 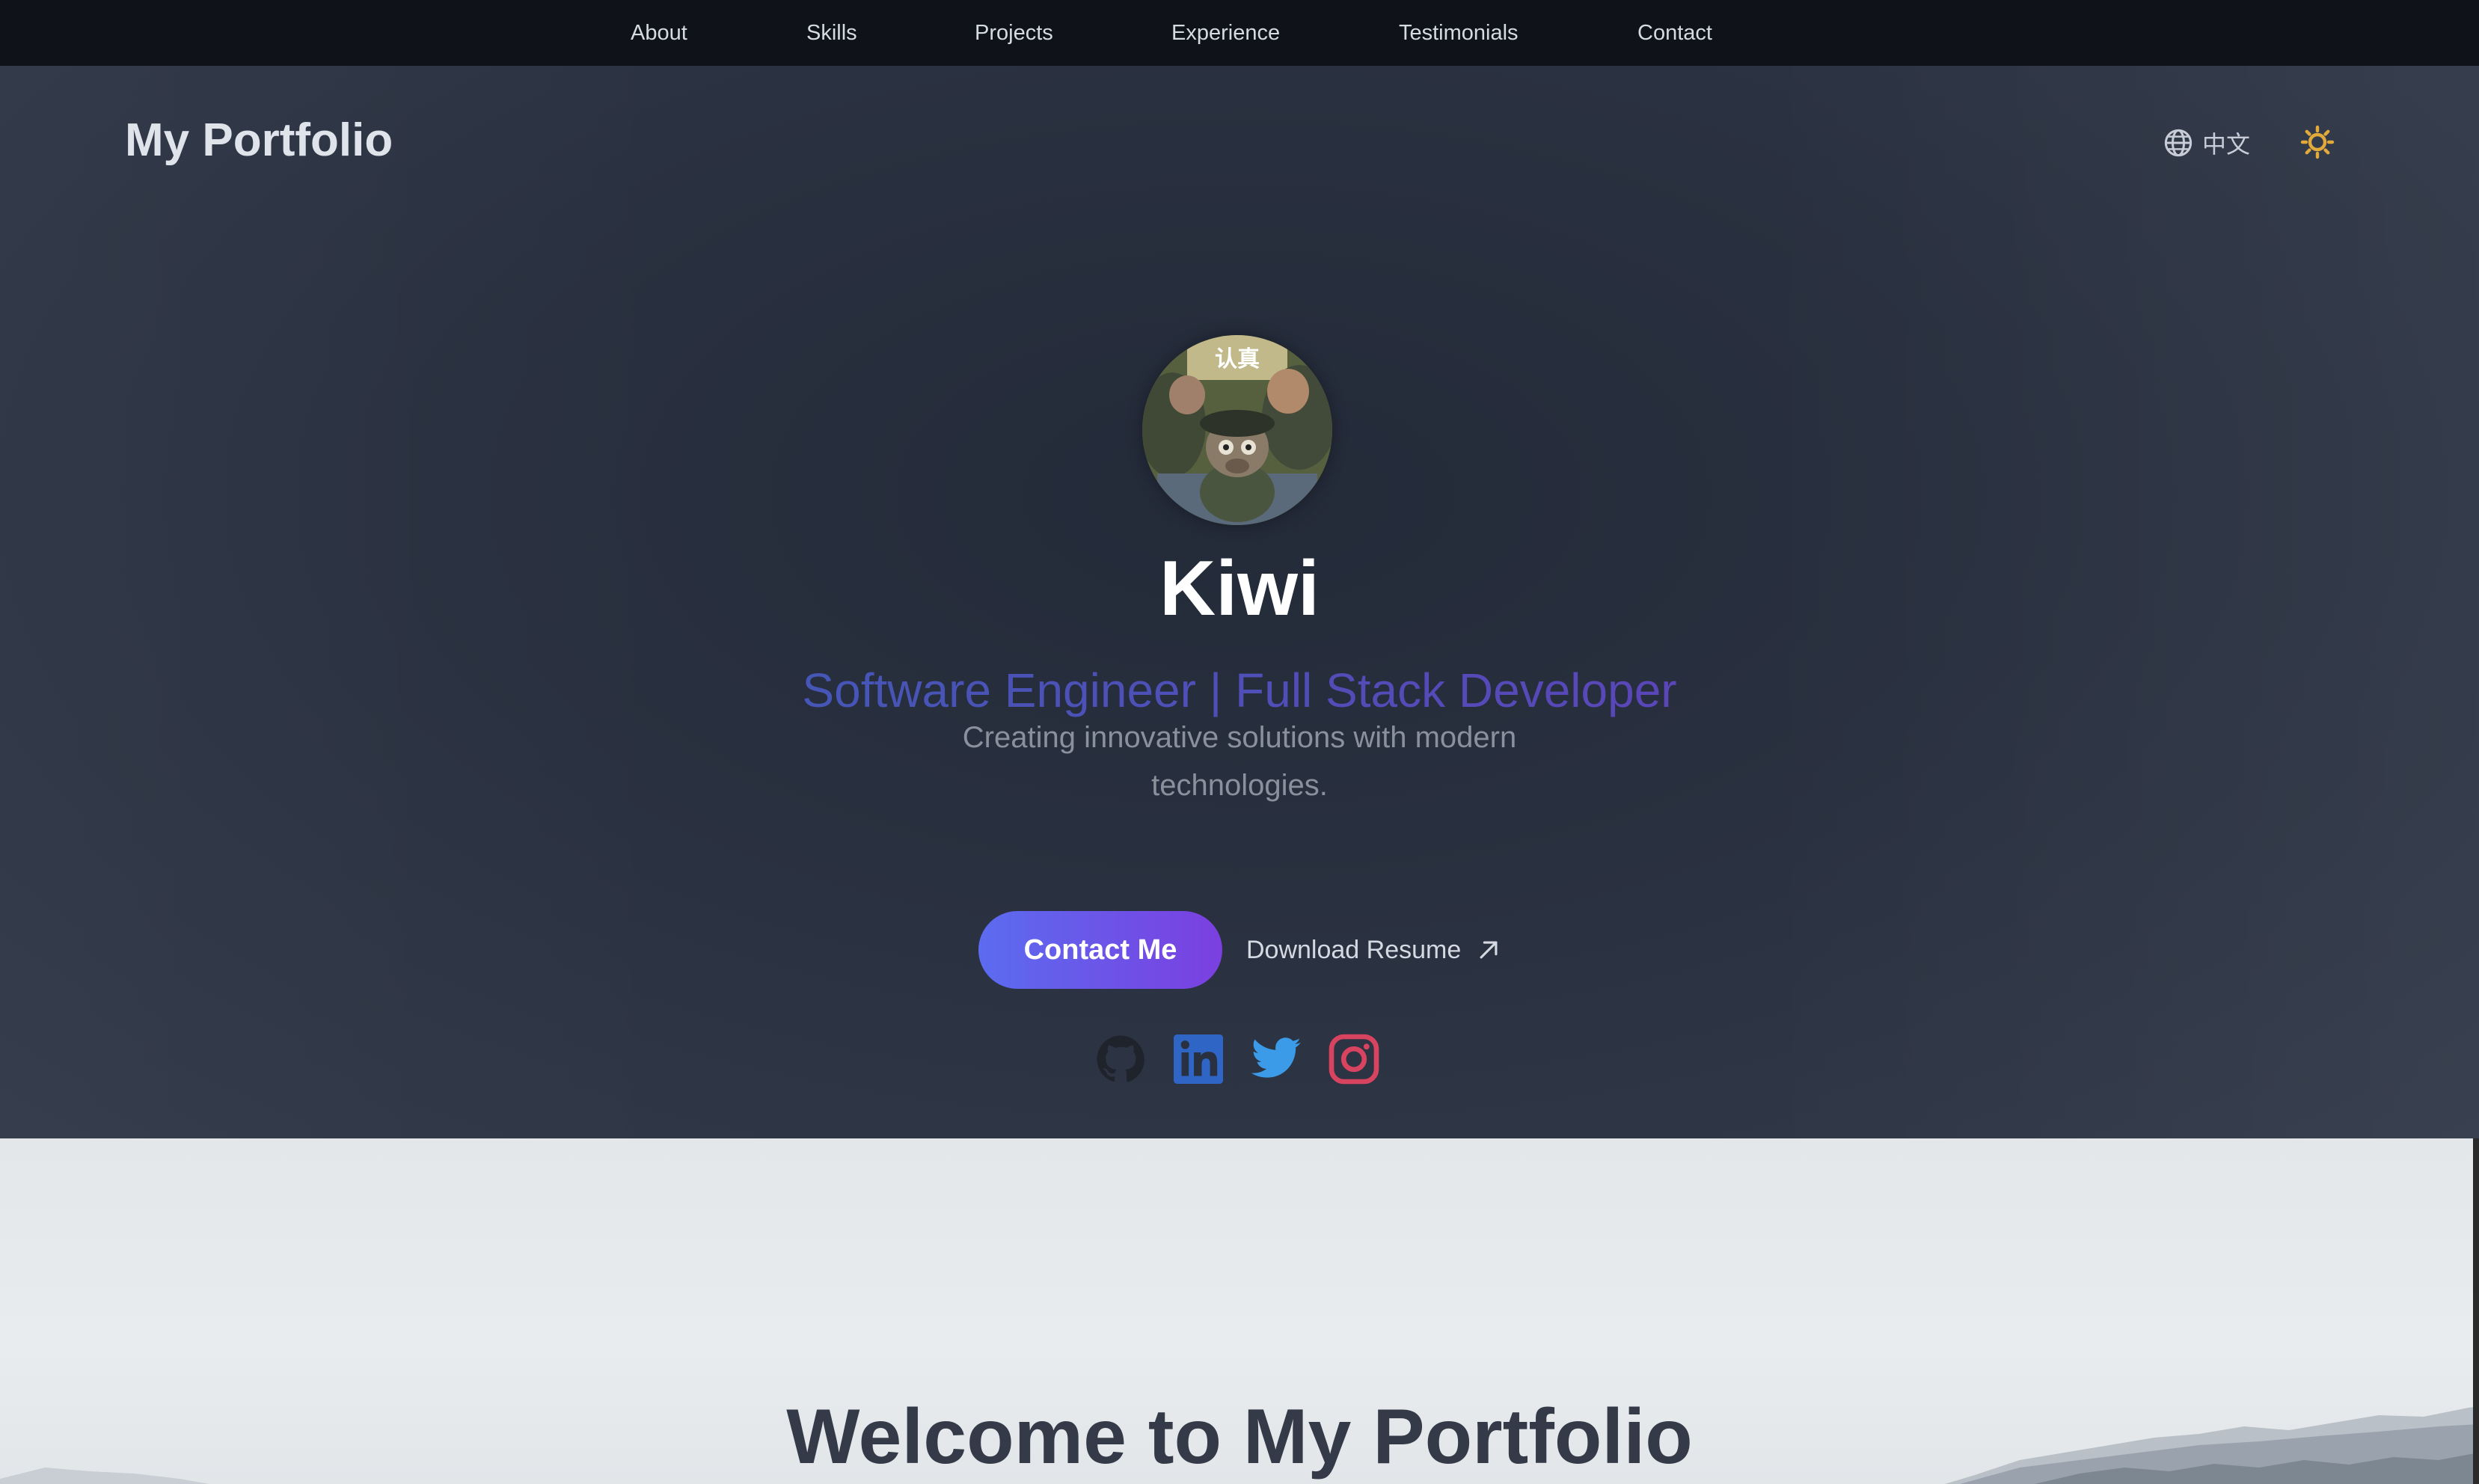 I want to click on page-edge, so click(x=2476, y=1311).